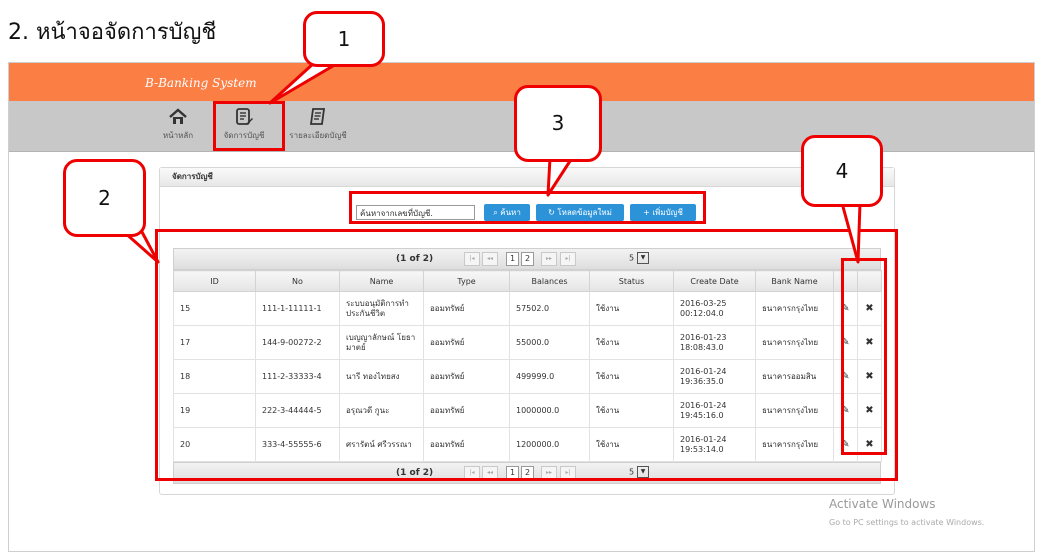  What do you see at coordinates (344, 39) in the screenshot?
I see `callout-1: 1` at bounding box center [344, 39].